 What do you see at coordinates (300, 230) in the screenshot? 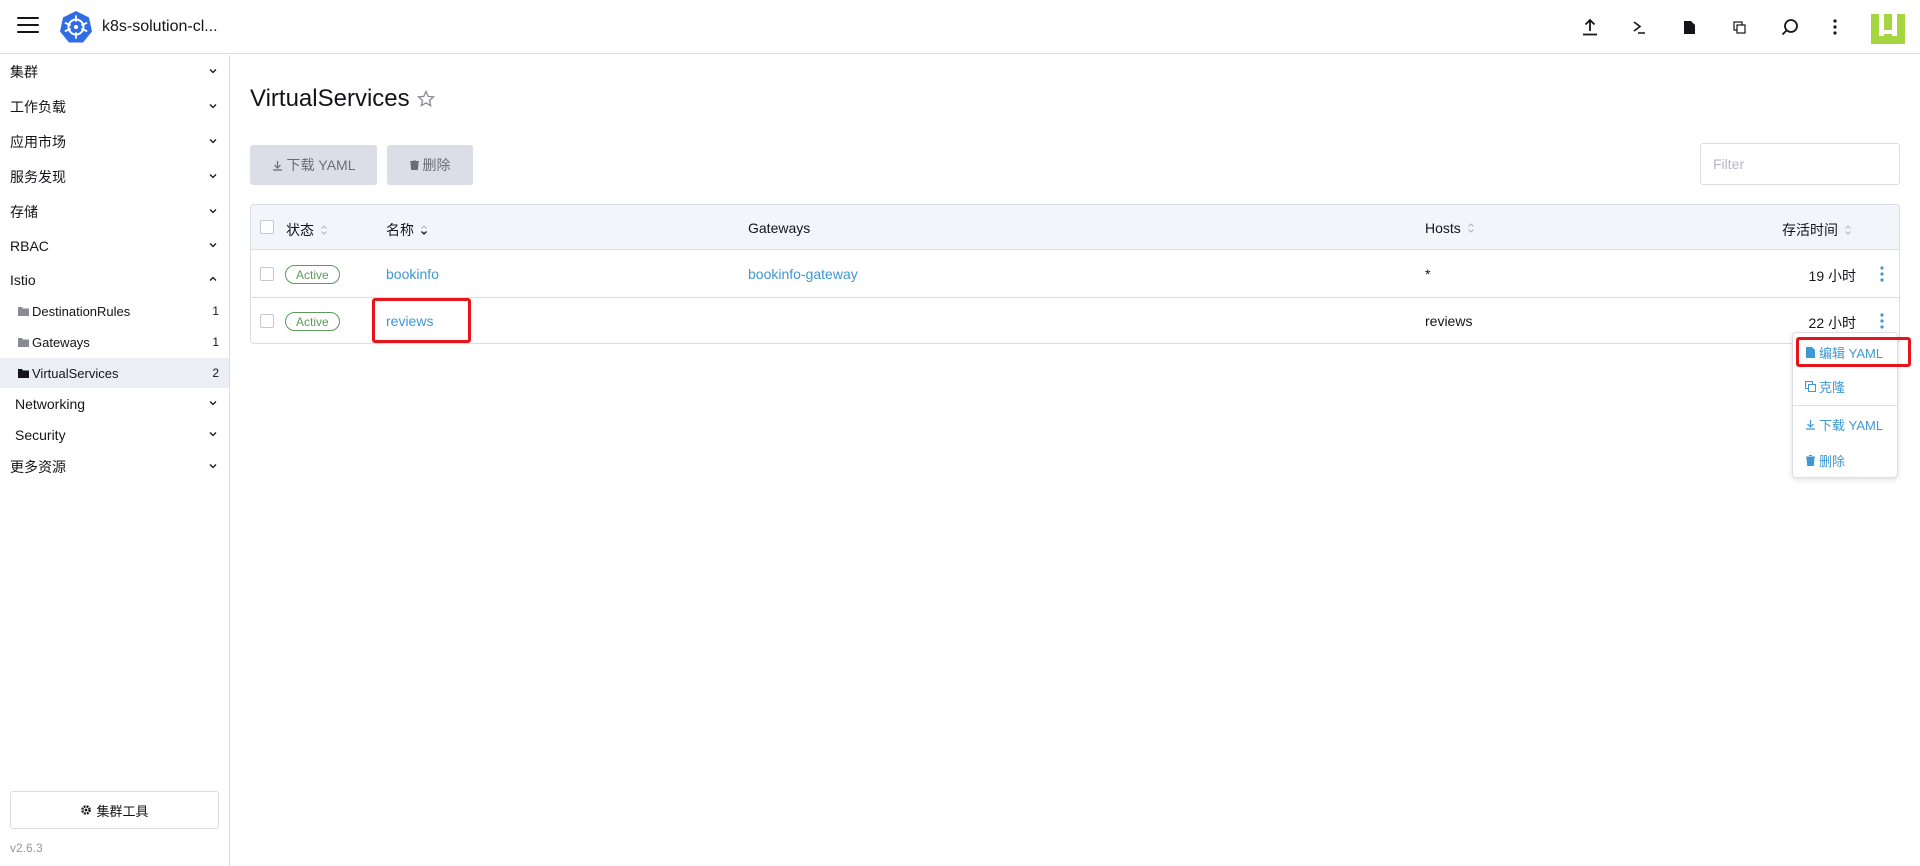
I see `column-header-label: 状态` at bounding box center [300, 230].